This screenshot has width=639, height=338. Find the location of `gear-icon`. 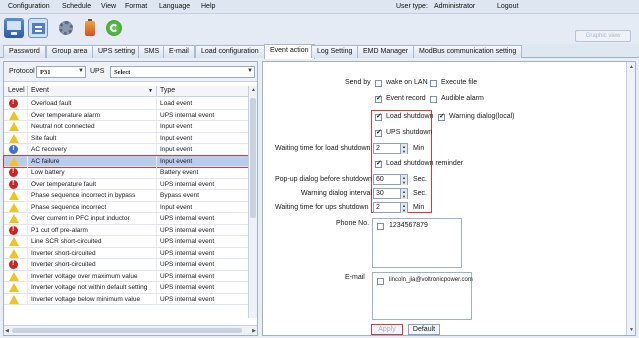

gear-icon is located at coordinates (66, 28).